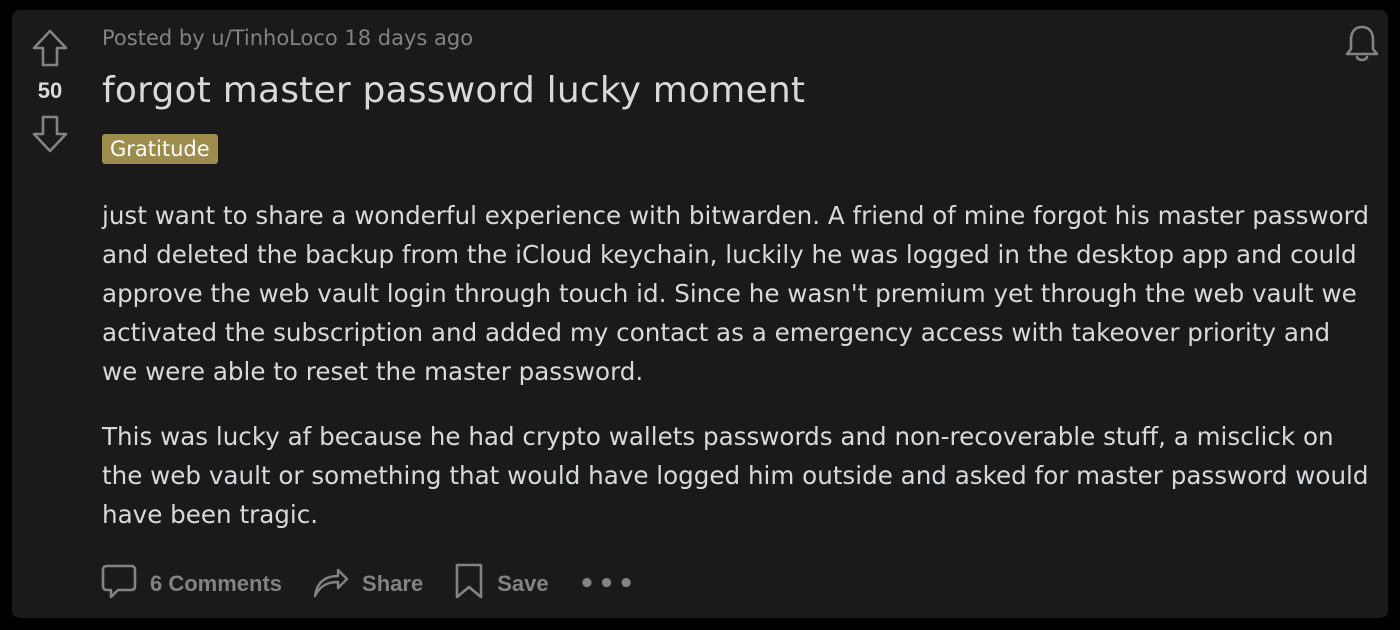 This screenshot has height=630, width=1400. What do you see at coordinates (160, 149) in the screenshot?
I see `flair-badge: Gratitude` at bounding box center [160, 149].